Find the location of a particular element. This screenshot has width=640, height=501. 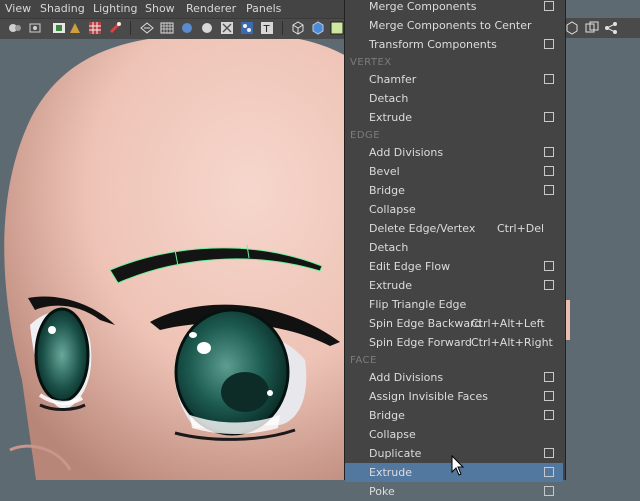

menu-item-merge-components-to-center: Merge Components to Center is located at coordinates (454, 25).